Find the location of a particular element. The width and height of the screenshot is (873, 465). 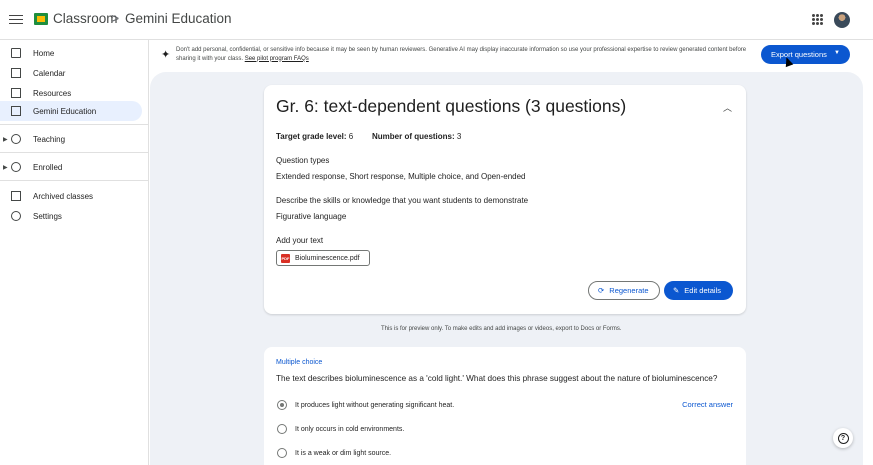

answer-option: It only occurs in cold environments. is located at coordinates (340, 429).